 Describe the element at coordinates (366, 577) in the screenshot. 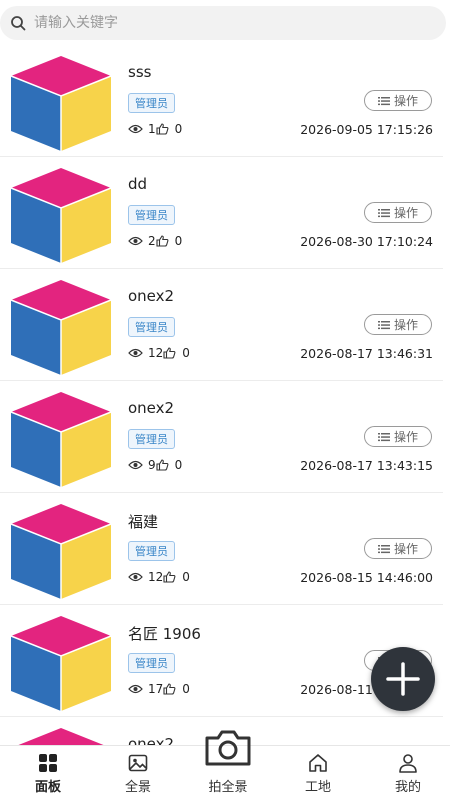

I see `item-time: 2026-08-15 14:46:00` at that location.